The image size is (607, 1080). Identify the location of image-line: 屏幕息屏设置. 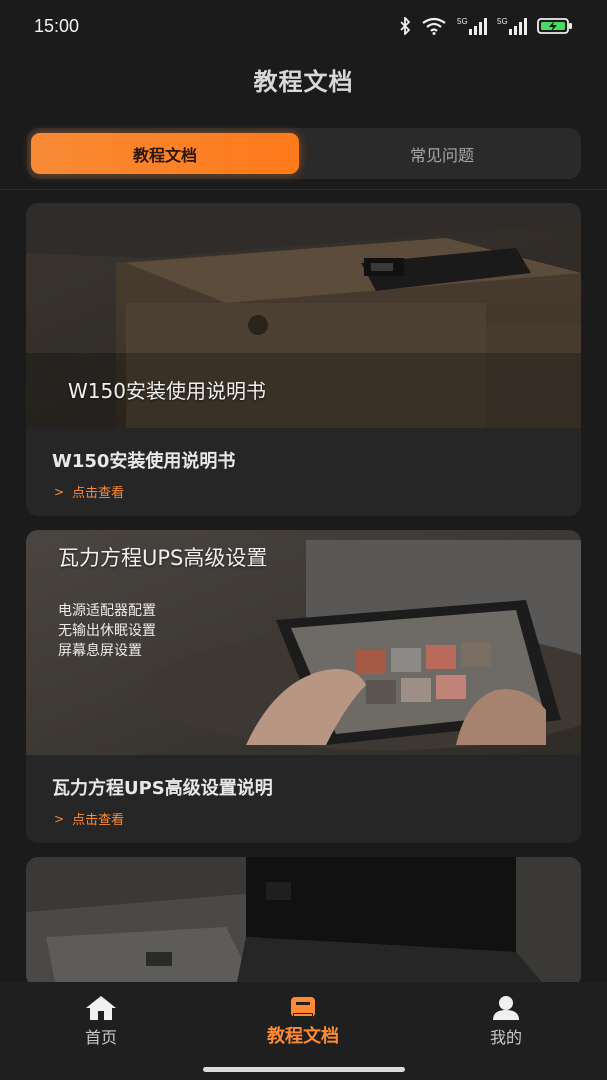
(100, 651).